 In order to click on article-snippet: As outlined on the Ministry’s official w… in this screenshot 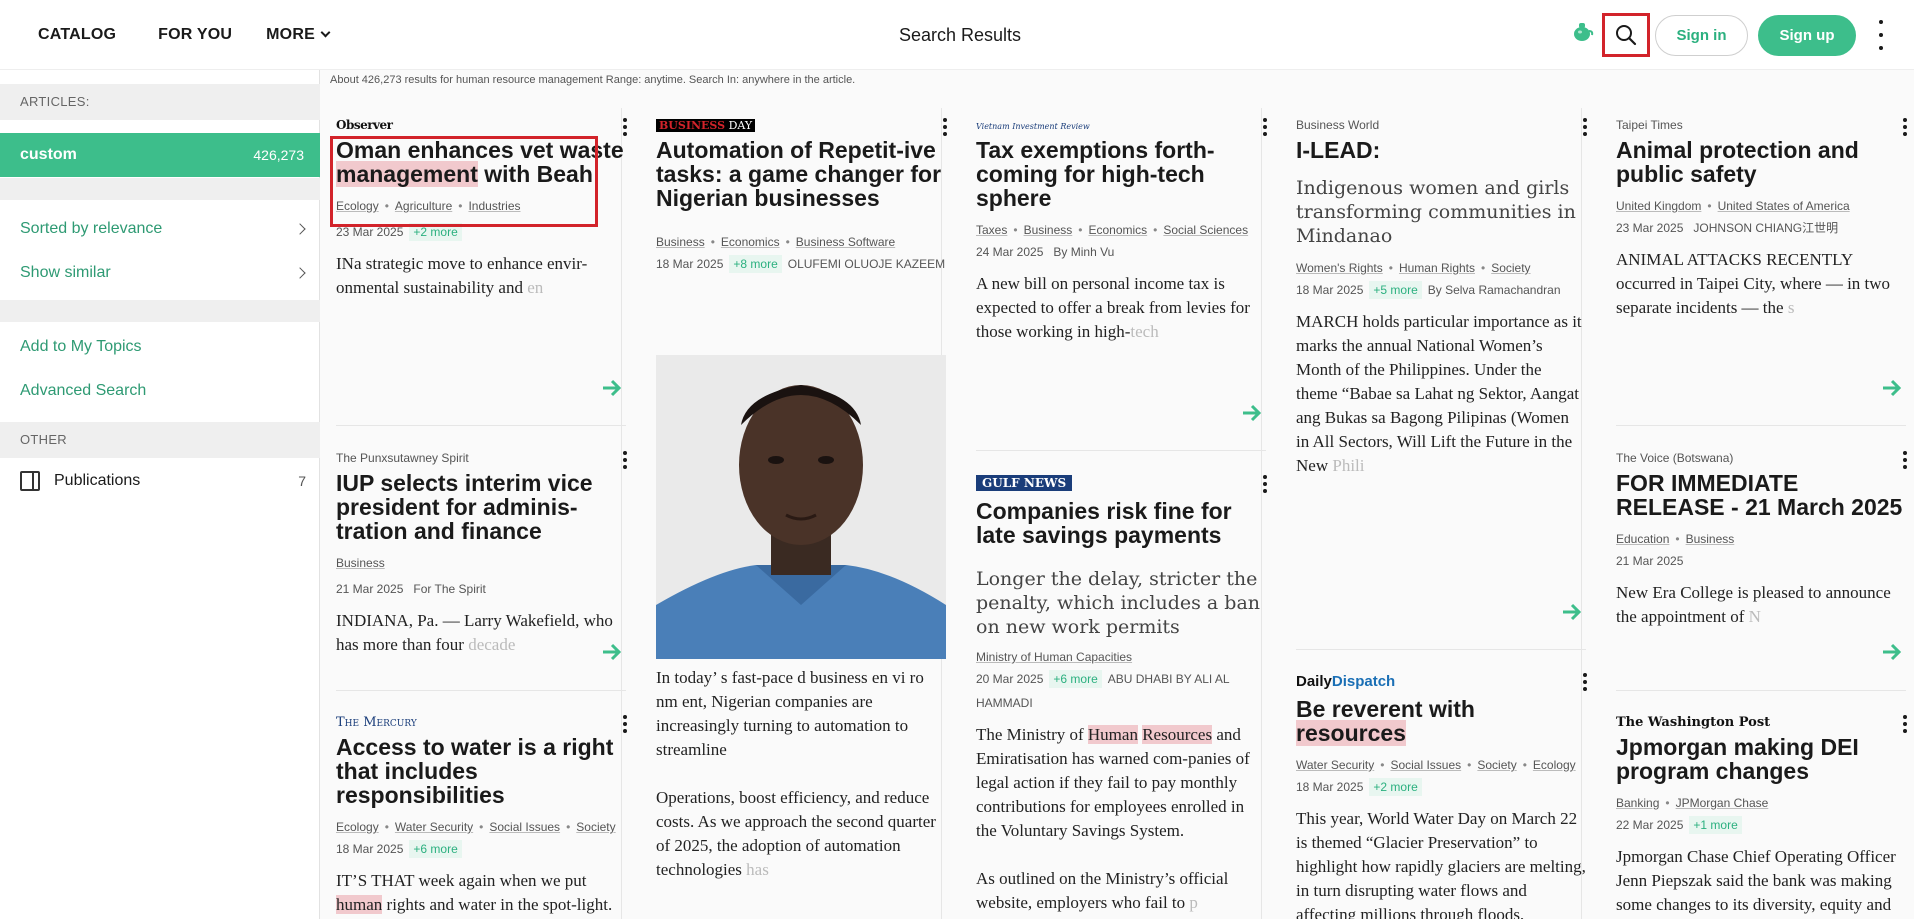, I will do `click(1102, 890)`.